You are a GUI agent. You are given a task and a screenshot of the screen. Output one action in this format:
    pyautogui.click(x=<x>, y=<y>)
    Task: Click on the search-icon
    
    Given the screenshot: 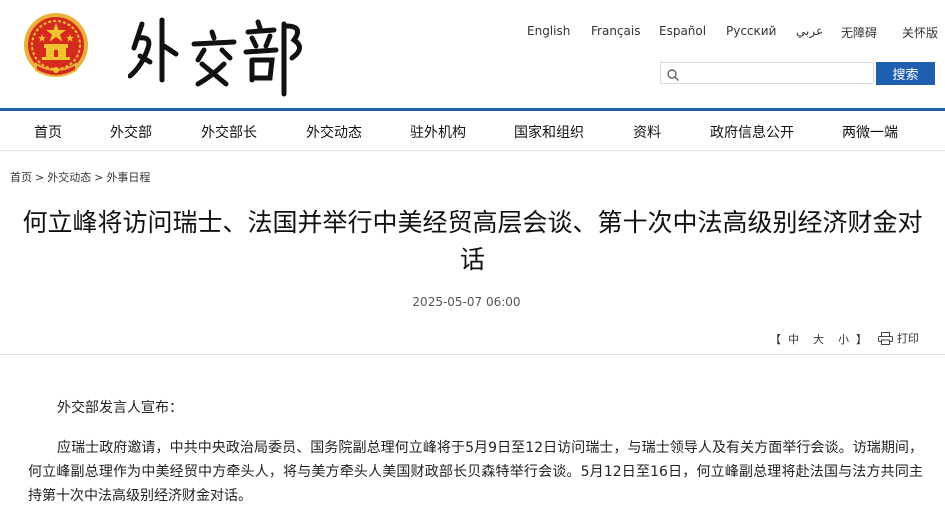 What is the action you would take?
    pyautogui.click(x=673, y=74)
    